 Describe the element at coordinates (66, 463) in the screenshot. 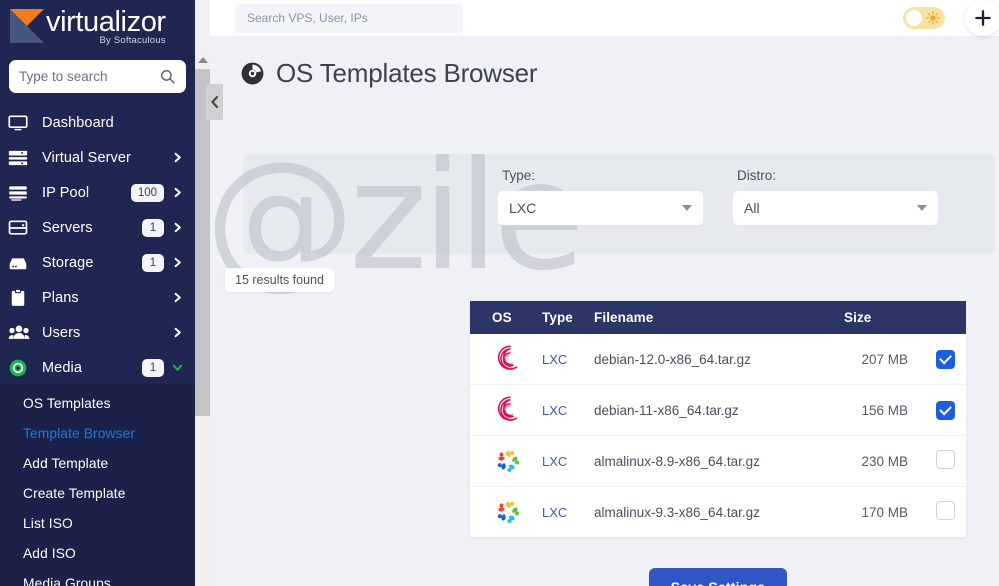

I see `sidebar-subitem-label: Add Template` at that location.